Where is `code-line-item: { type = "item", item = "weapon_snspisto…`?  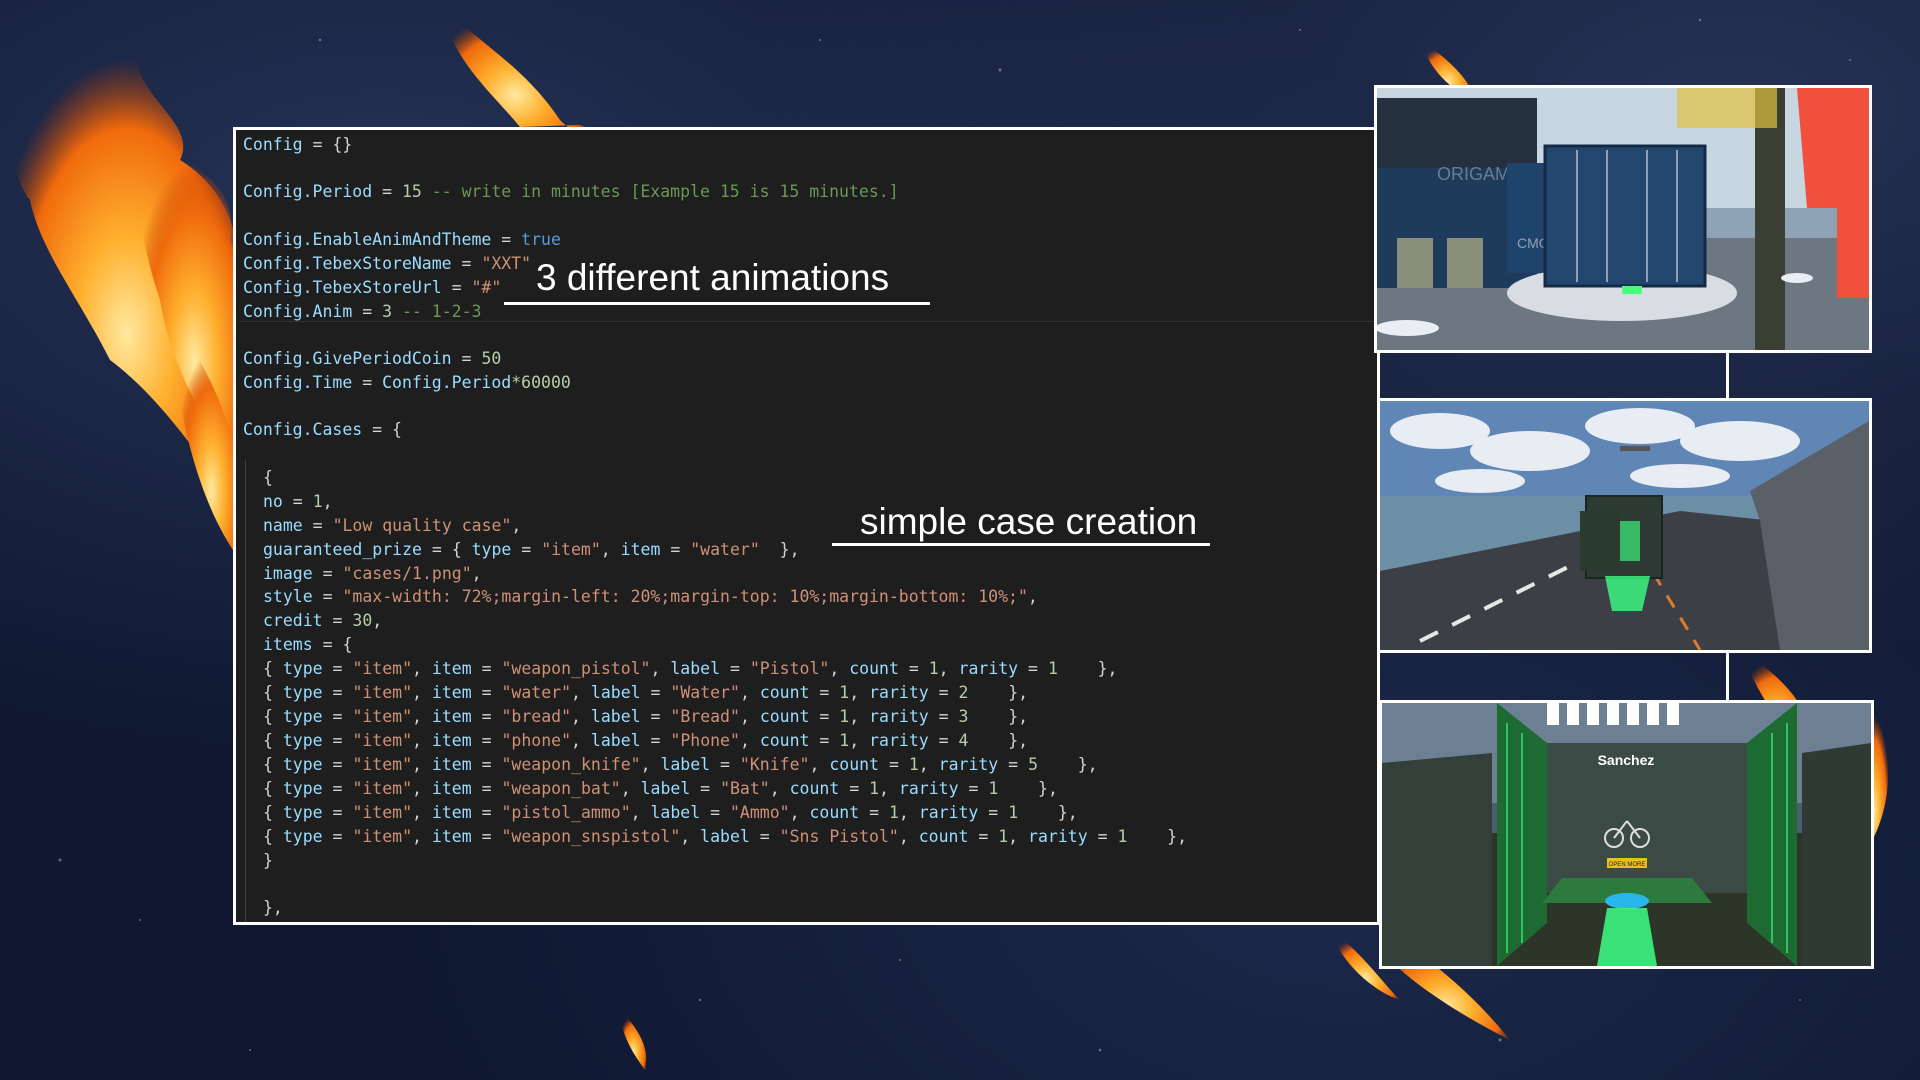
code-line-item: { type = "item", item = "weapon_snspisto… is located at coordinates (725, 836).